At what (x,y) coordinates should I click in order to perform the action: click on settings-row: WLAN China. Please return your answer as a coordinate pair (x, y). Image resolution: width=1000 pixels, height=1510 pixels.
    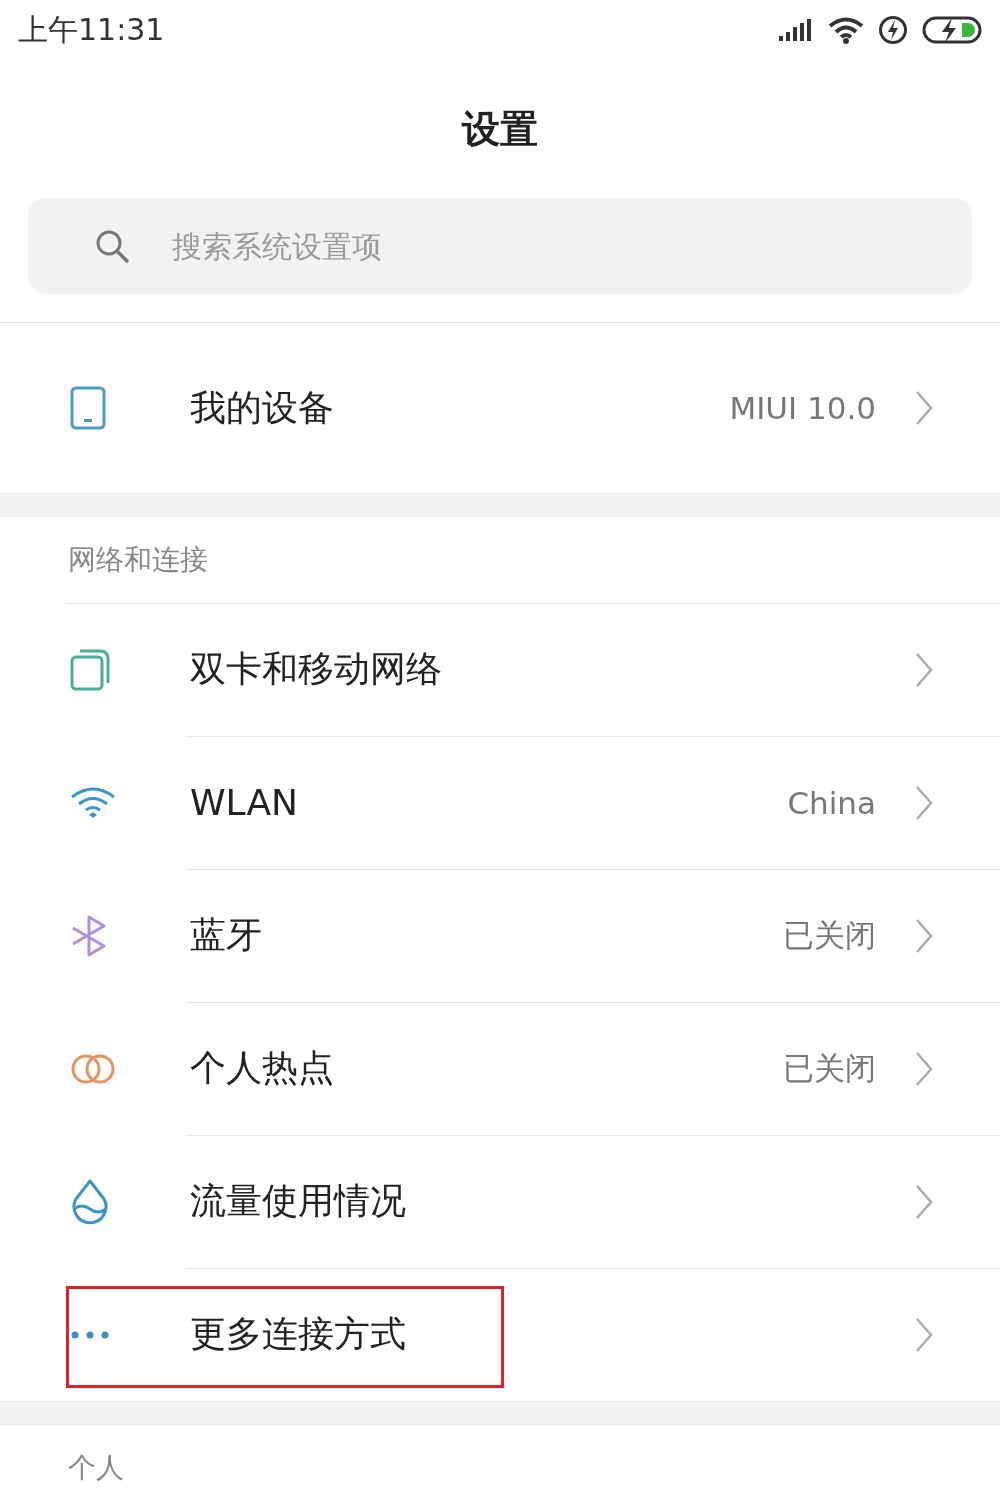
    Looking at the image, I should click on (500, 802).